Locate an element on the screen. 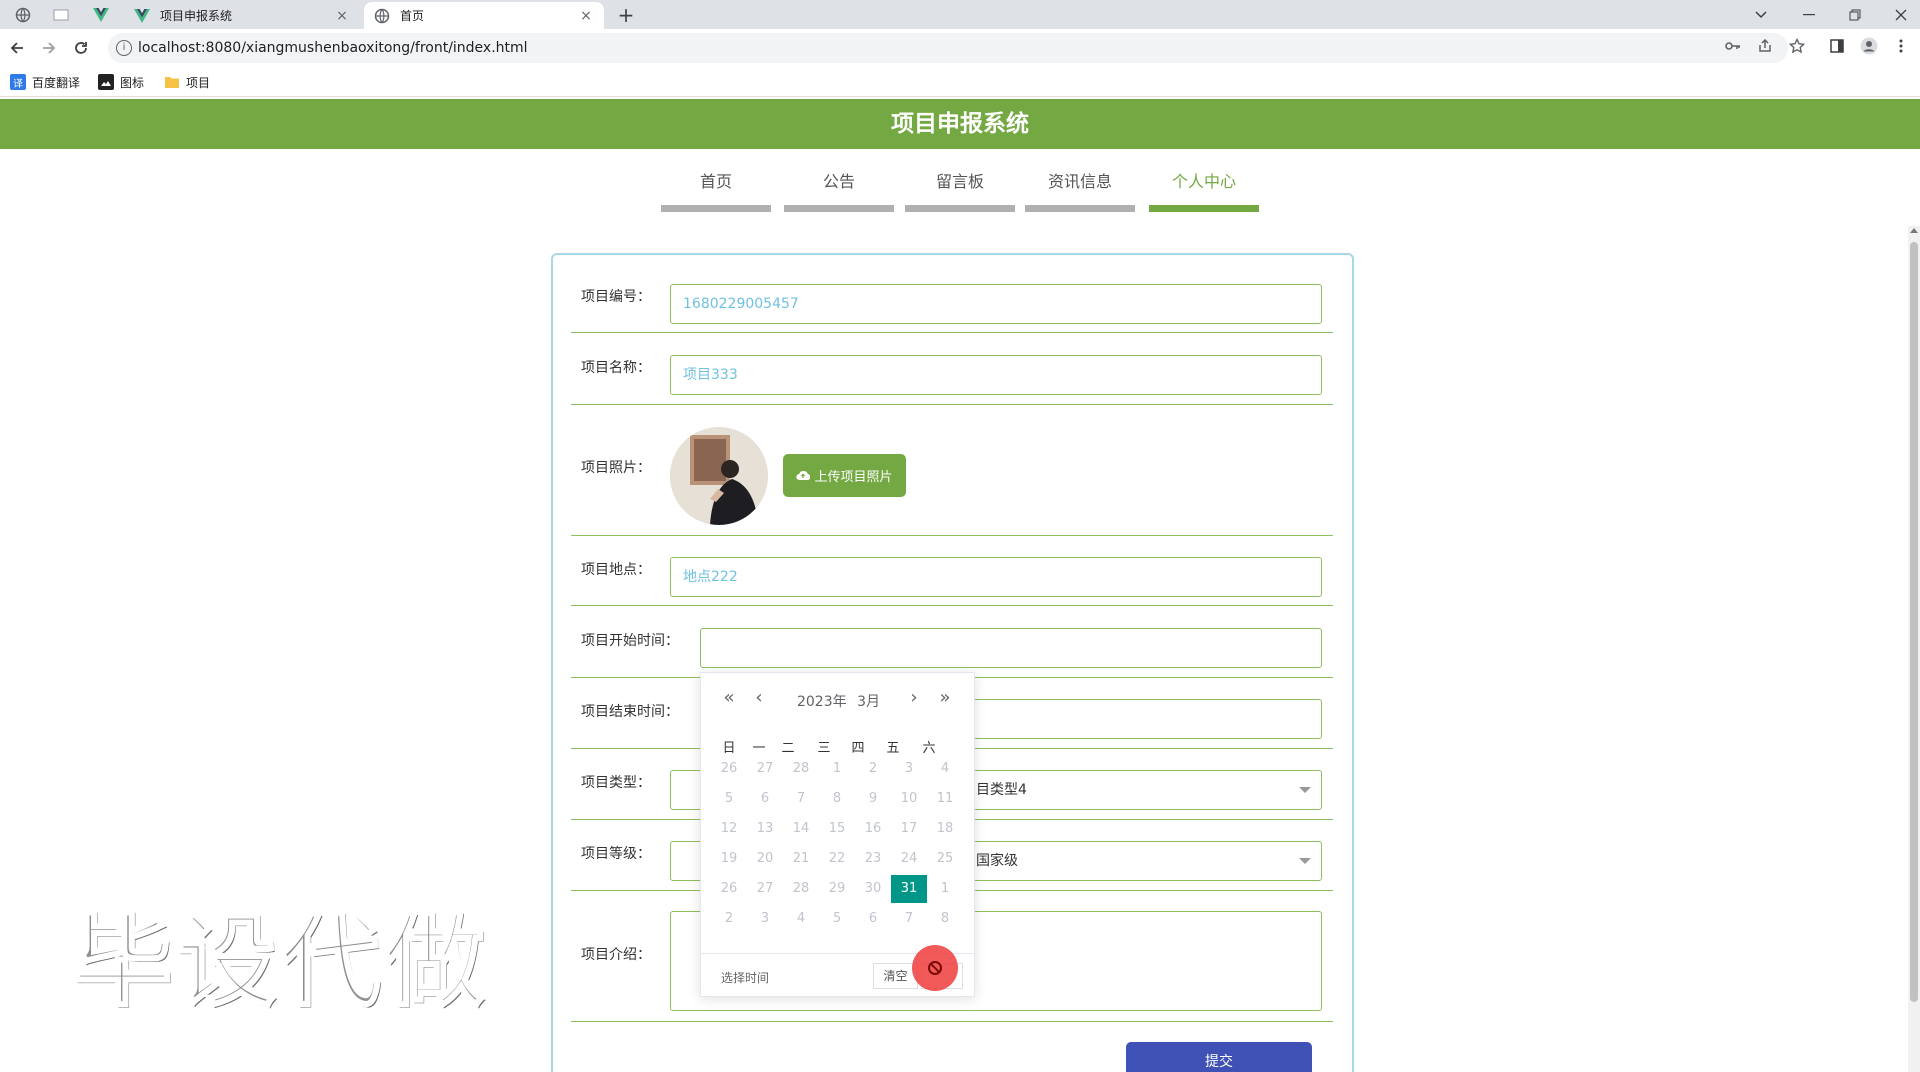  upload-photo-button: 上传项目照片 is located at coordinates (844, 475).